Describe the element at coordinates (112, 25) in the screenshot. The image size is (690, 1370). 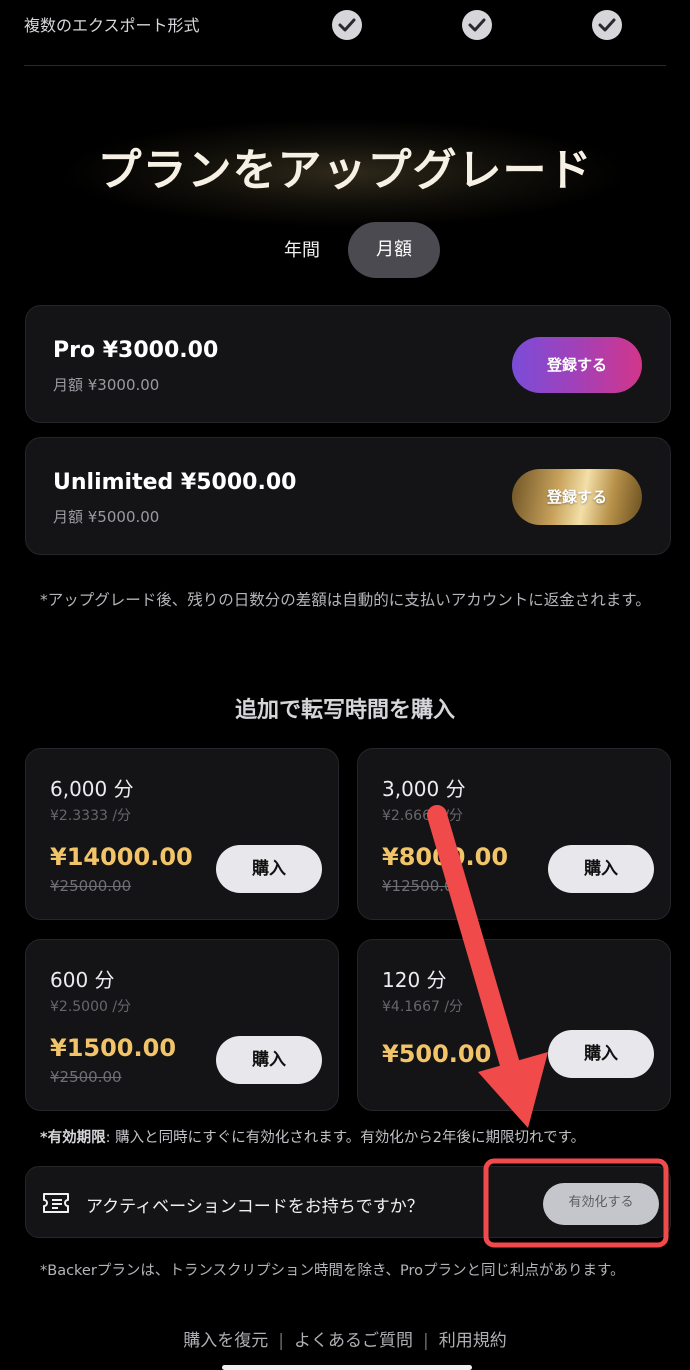
I see `feature-label: 複数のエクスポート形式` at that location.